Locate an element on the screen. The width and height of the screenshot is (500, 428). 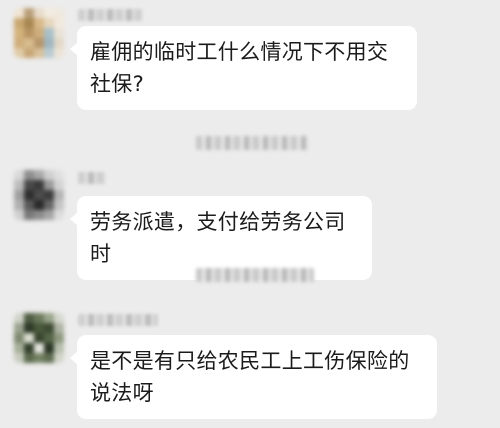
message-text: 雇佣的临时工什么情况下不用交社保? is located at coordinates (239, 68).